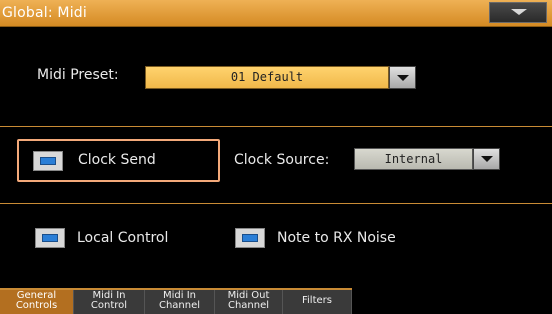 Image resolution: width=552 pixels, height=314 pixels. Describe the element at coordinates (109, 305) in the screenshot. I see `tab-label: Control` at that location.